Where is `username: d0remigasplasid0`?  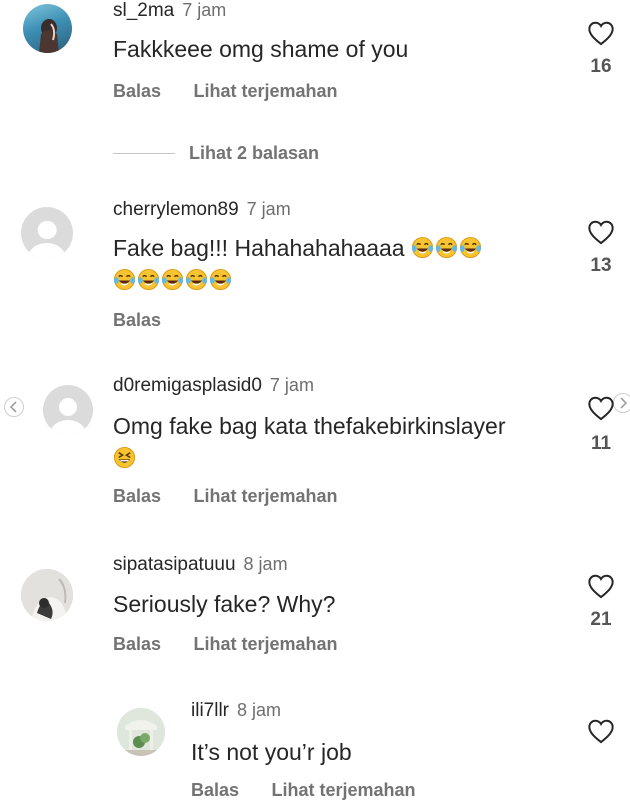 username: d0remigasplasid0 is located at coordinates (187, 385).